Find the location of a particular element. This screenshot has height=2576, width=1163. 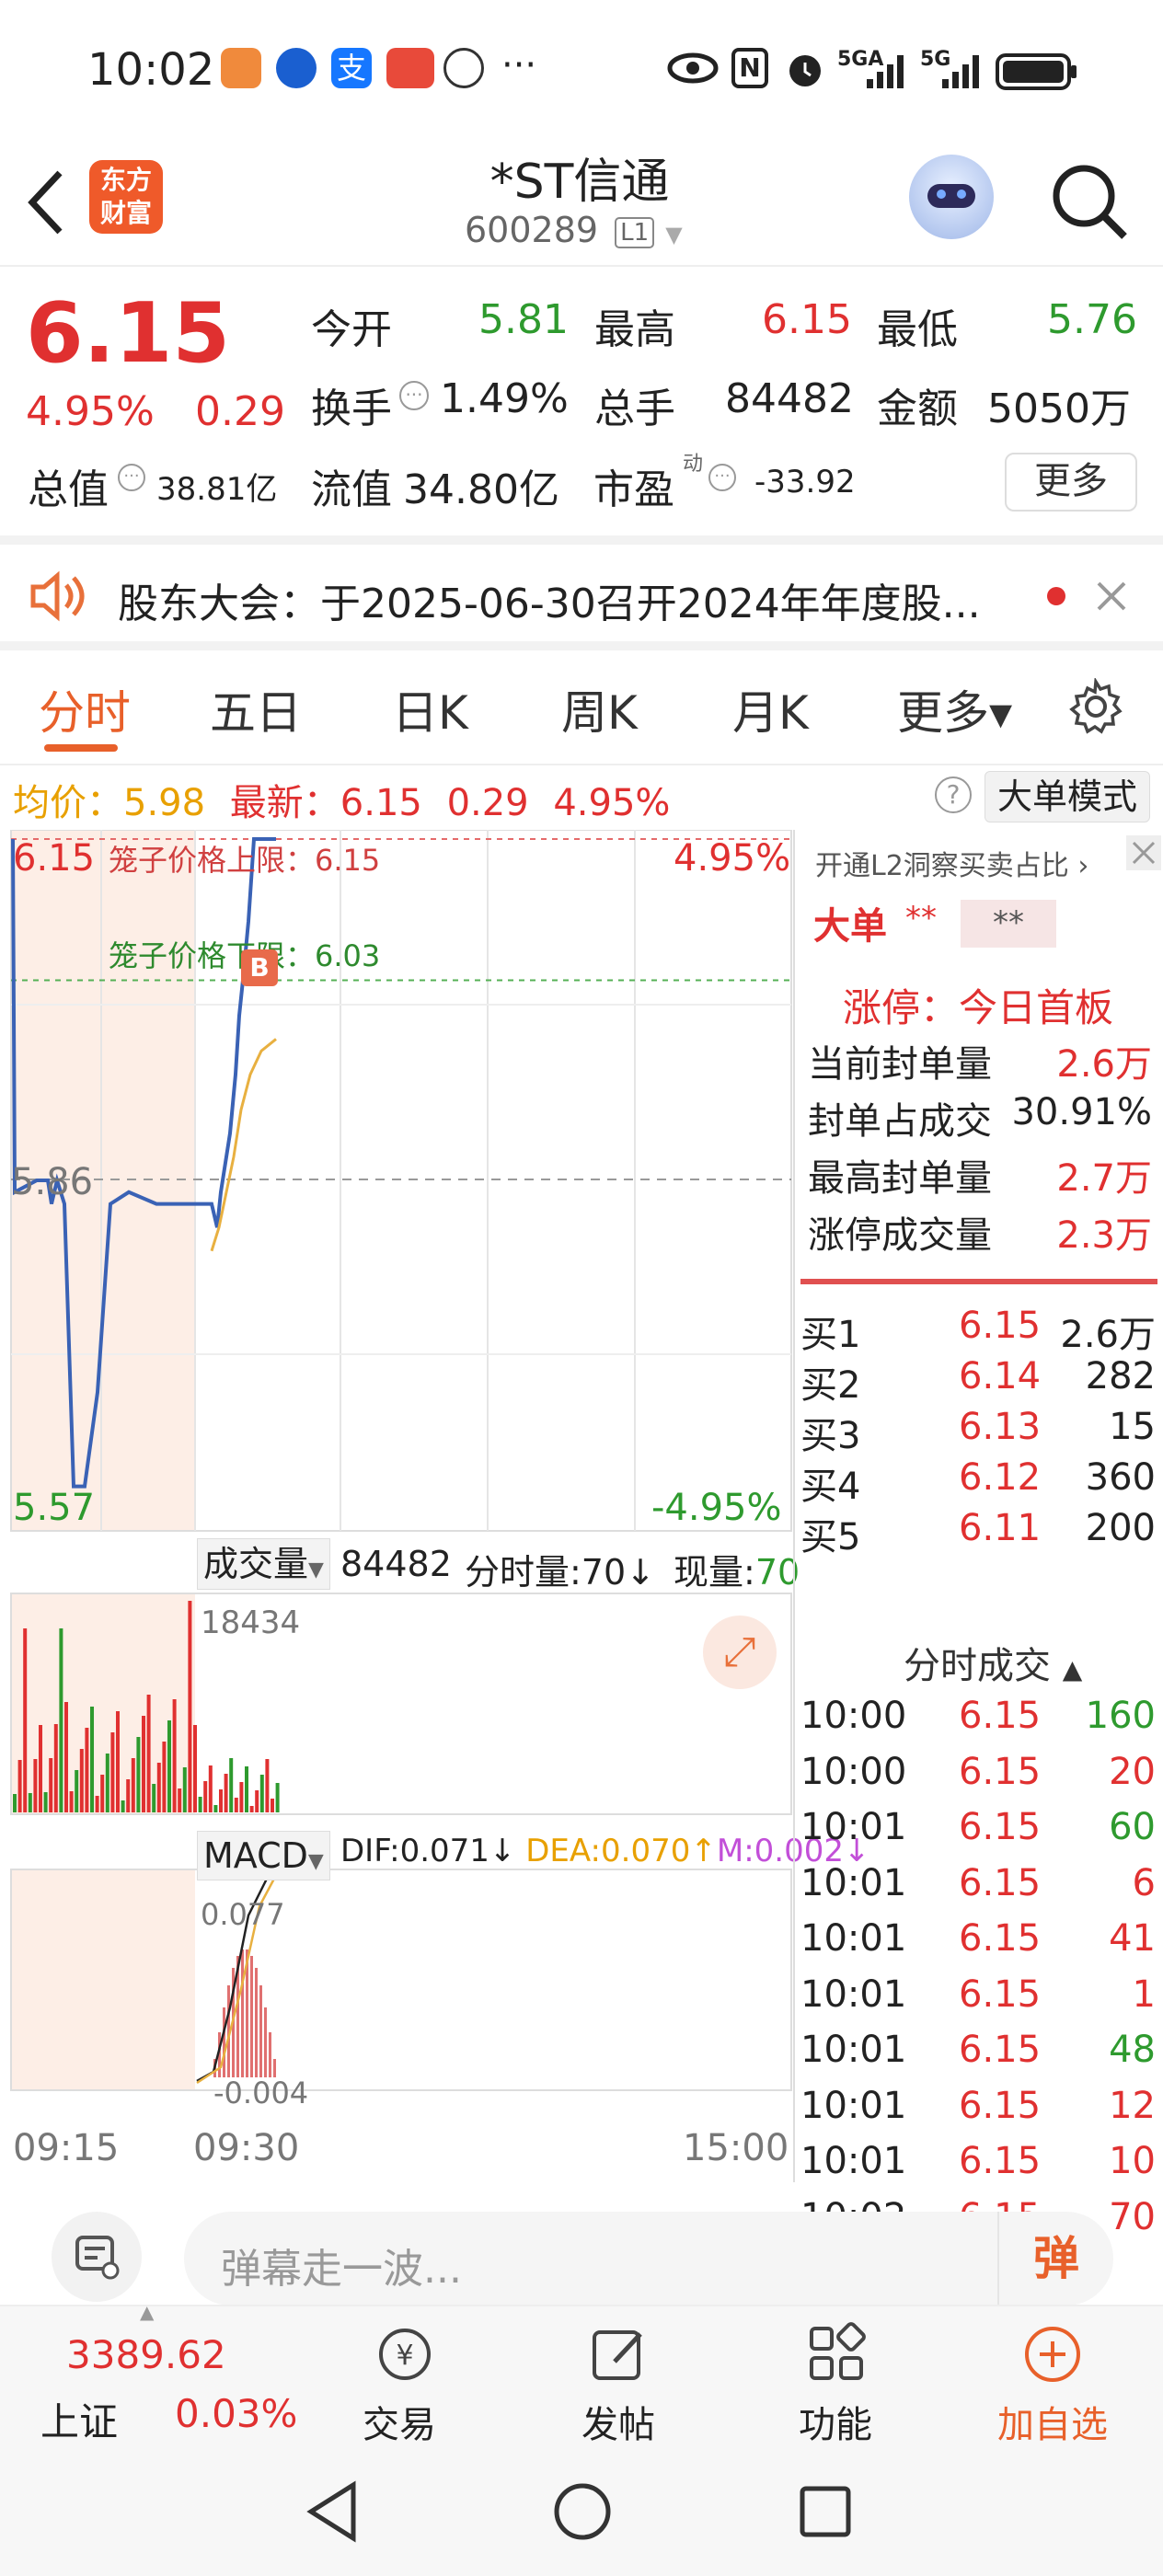

more-notifications-icon: ··· is located at coordinates (519, 65).